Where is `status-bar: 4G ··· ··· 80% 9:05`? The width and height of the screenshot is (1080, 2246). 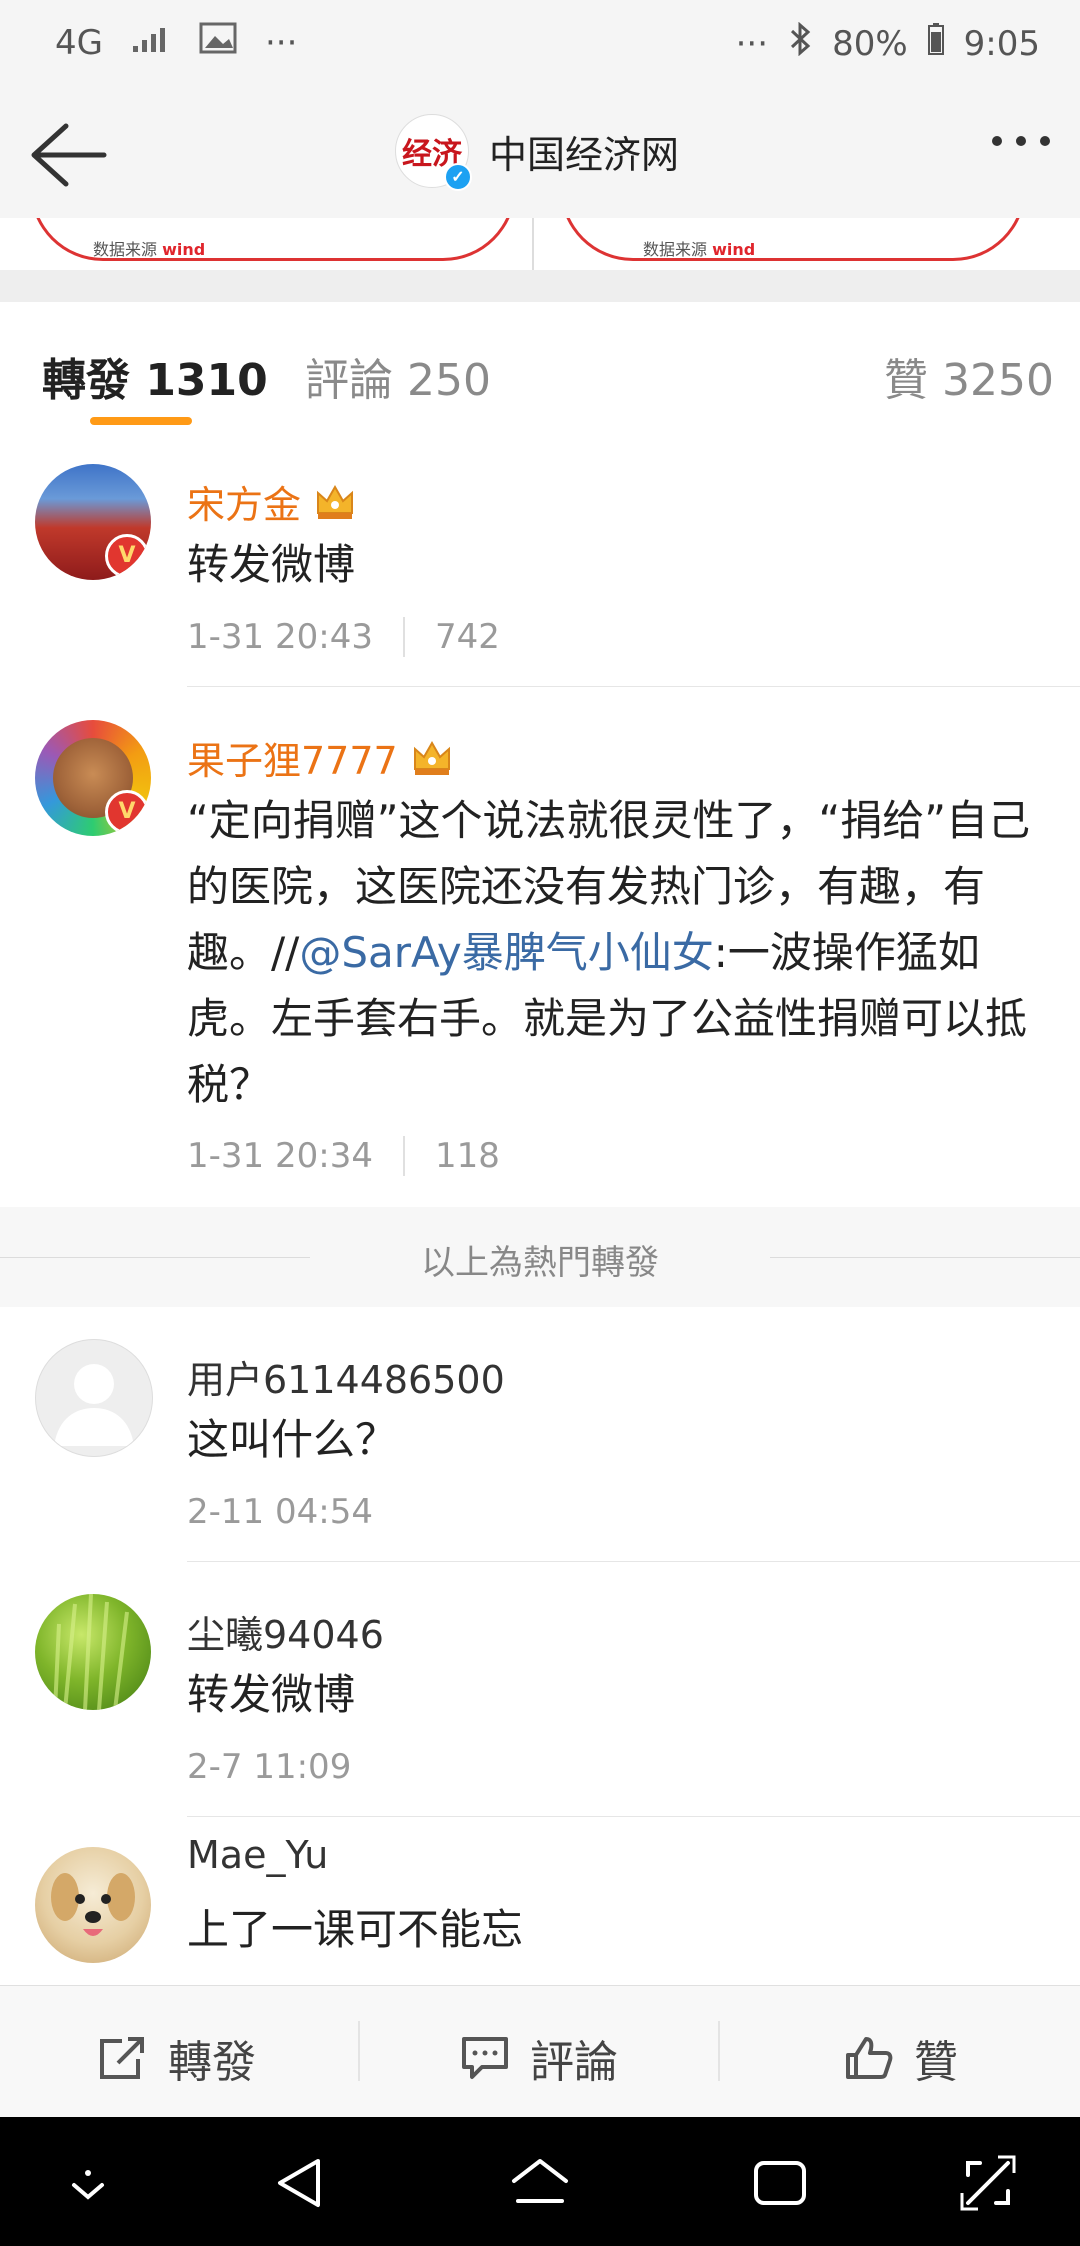
status-bar: 4G ··· ··· 80% 9:05 is located at coordinates (540, 45).